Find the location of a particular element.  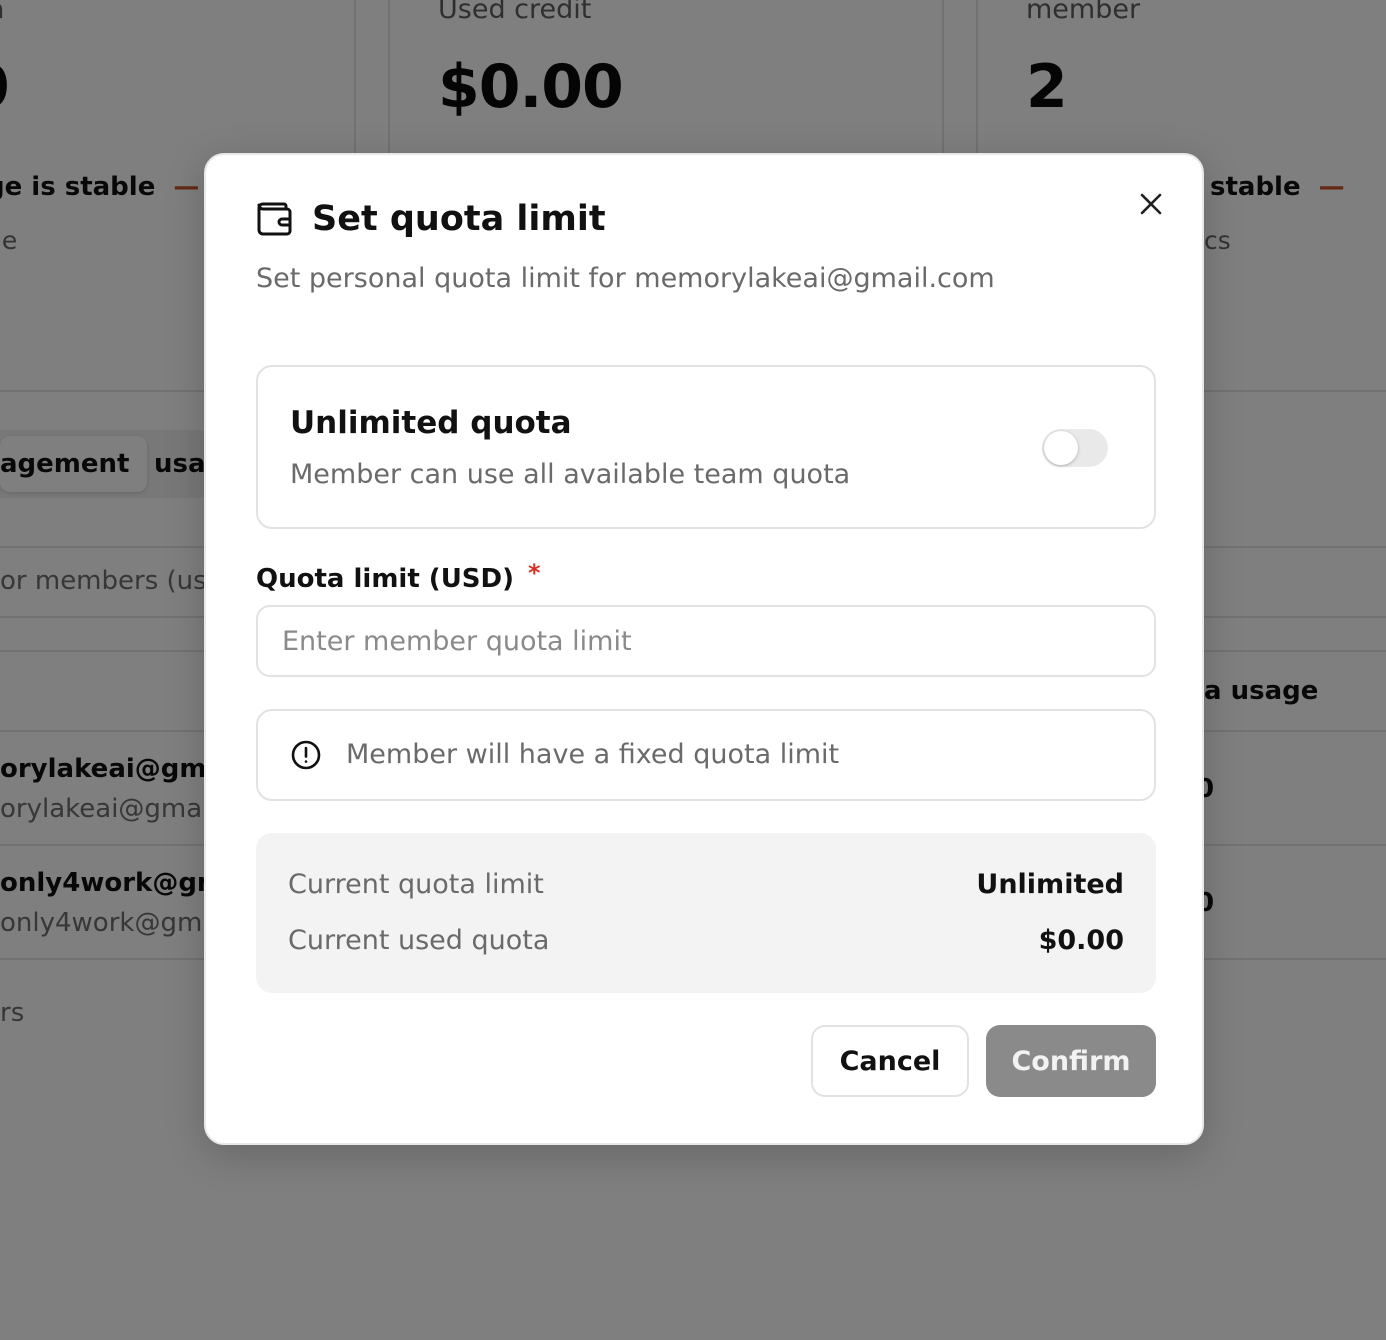

summary-label: Current quota limit is located at coordinates (416, 884).